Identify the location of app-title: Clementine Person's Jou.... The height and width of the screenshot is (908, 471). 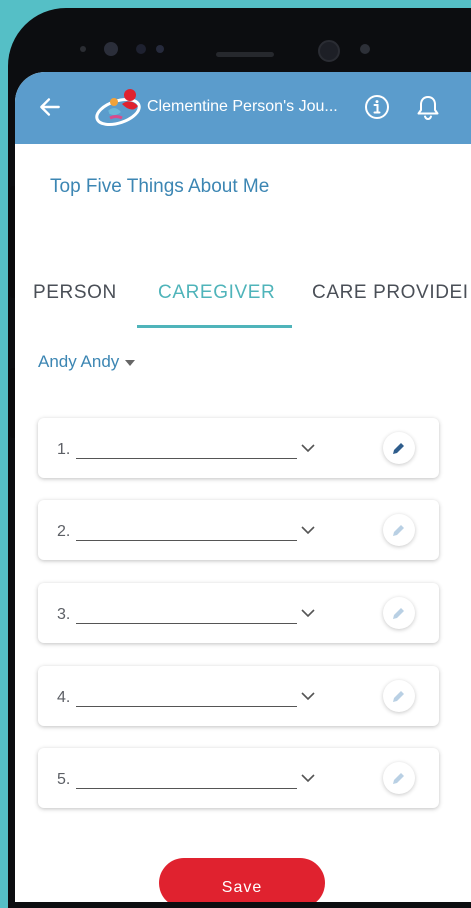
(242, 106).